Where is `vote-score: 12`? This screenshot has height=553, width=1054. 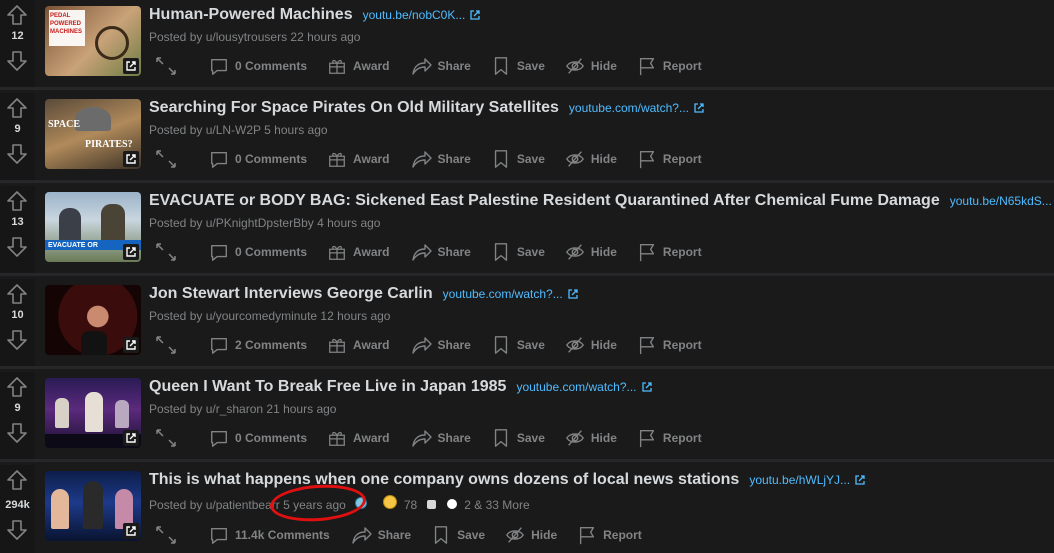
vote-score: 12 is located at coordinates (17, 36).